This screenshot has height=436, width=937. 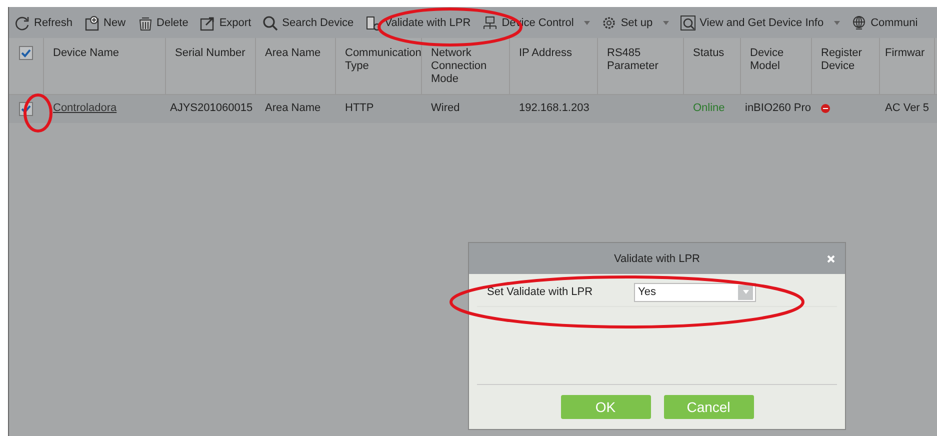 I want to click on column-header: Register Device, so click(x=846, y=66).